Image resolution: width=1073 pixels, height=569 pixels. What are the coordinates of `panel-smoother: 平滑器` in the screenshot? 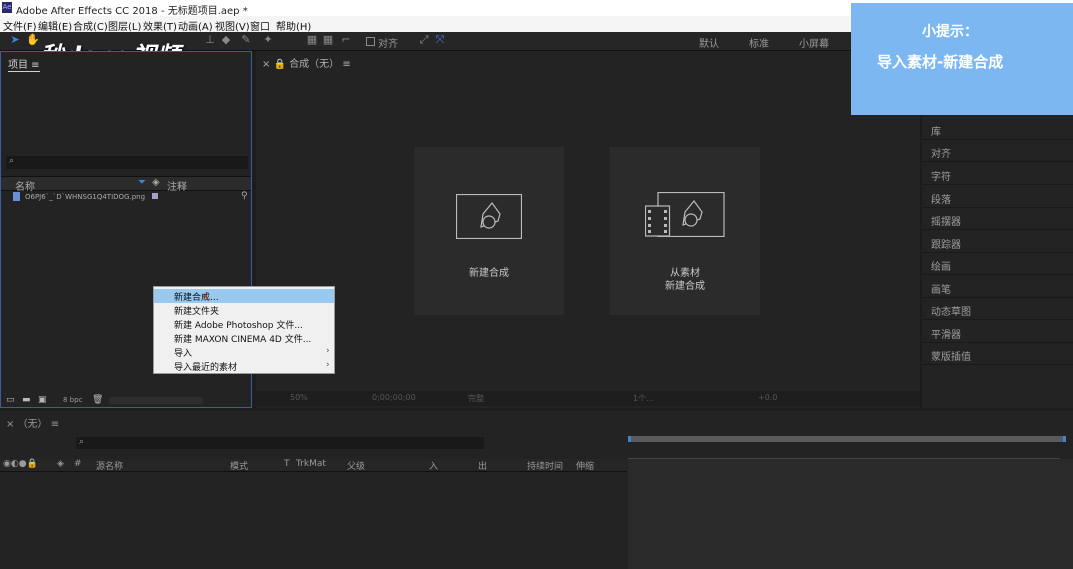 It's located at (997, 332).